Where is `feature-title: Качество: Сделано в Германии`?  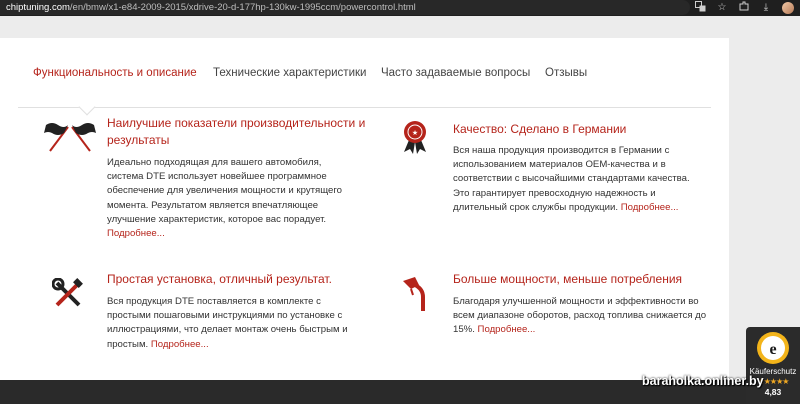
feature-title: Качество: Сделано в Германии is located at coordinates (540, 129).